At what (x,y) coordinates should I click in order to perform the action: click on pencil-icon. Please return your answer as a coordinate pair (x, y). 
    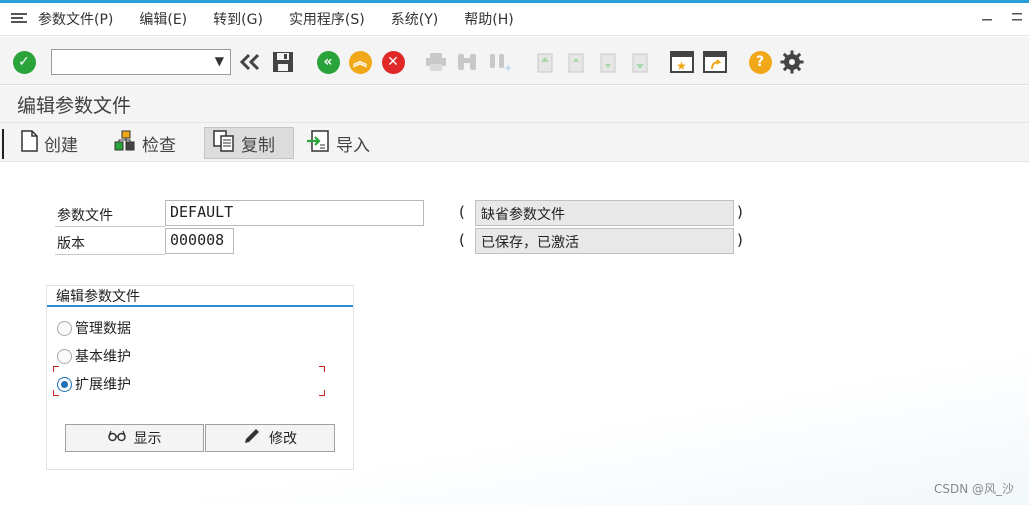
    Looking at the image, I should click on (252, 438).